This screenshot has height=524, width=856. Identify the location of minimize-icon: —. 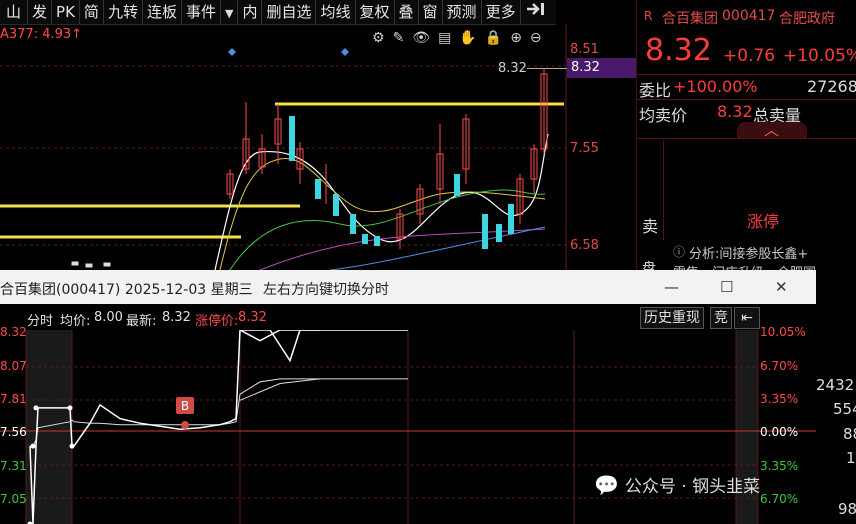
(671, 287).